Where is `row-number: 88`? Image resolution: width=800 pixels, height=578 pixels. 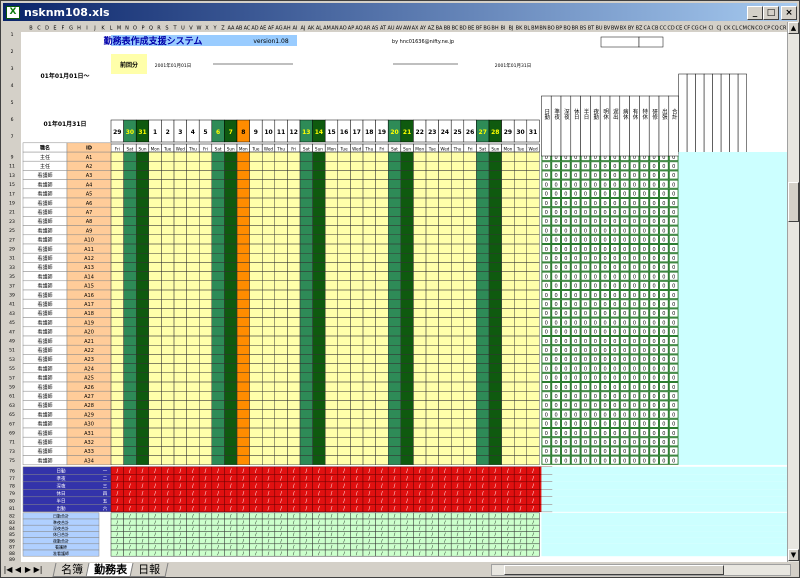
row-number: 88 is located at coordinates (12, 554).